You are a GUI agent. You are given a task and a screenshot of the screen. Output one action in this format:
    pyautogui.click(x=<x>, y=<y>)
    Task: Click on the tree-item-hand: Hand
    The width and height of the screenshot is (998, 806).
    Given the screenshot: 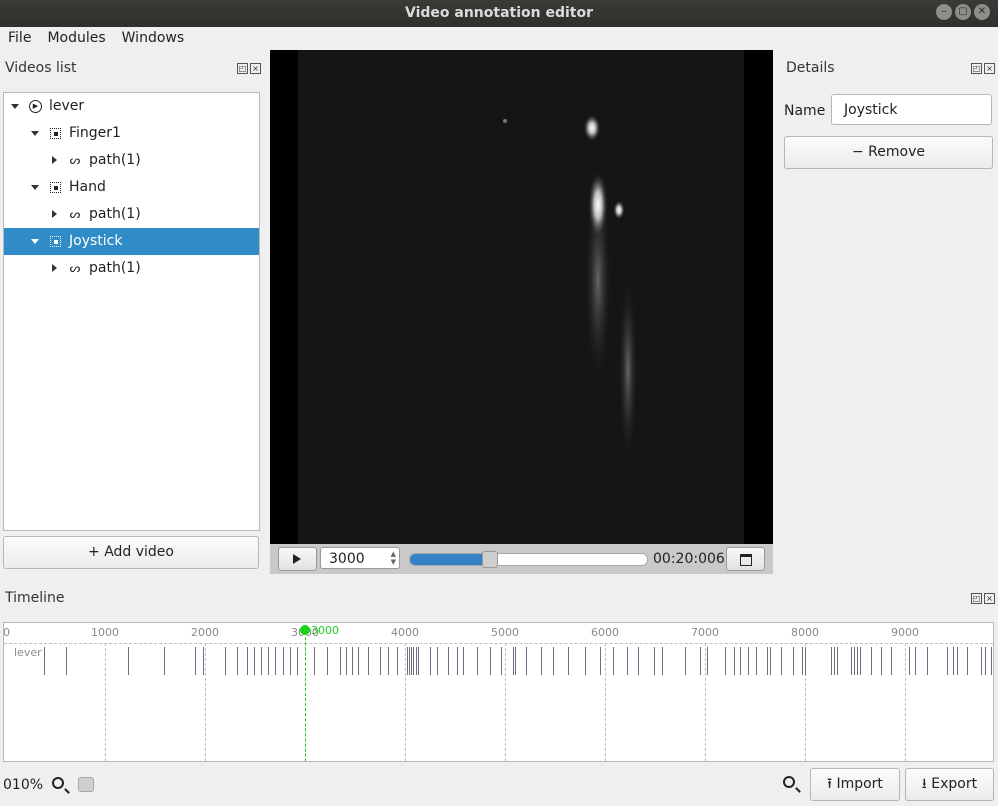 What is the action you would take?
    pyautogui.click(x=131, y=187)
    